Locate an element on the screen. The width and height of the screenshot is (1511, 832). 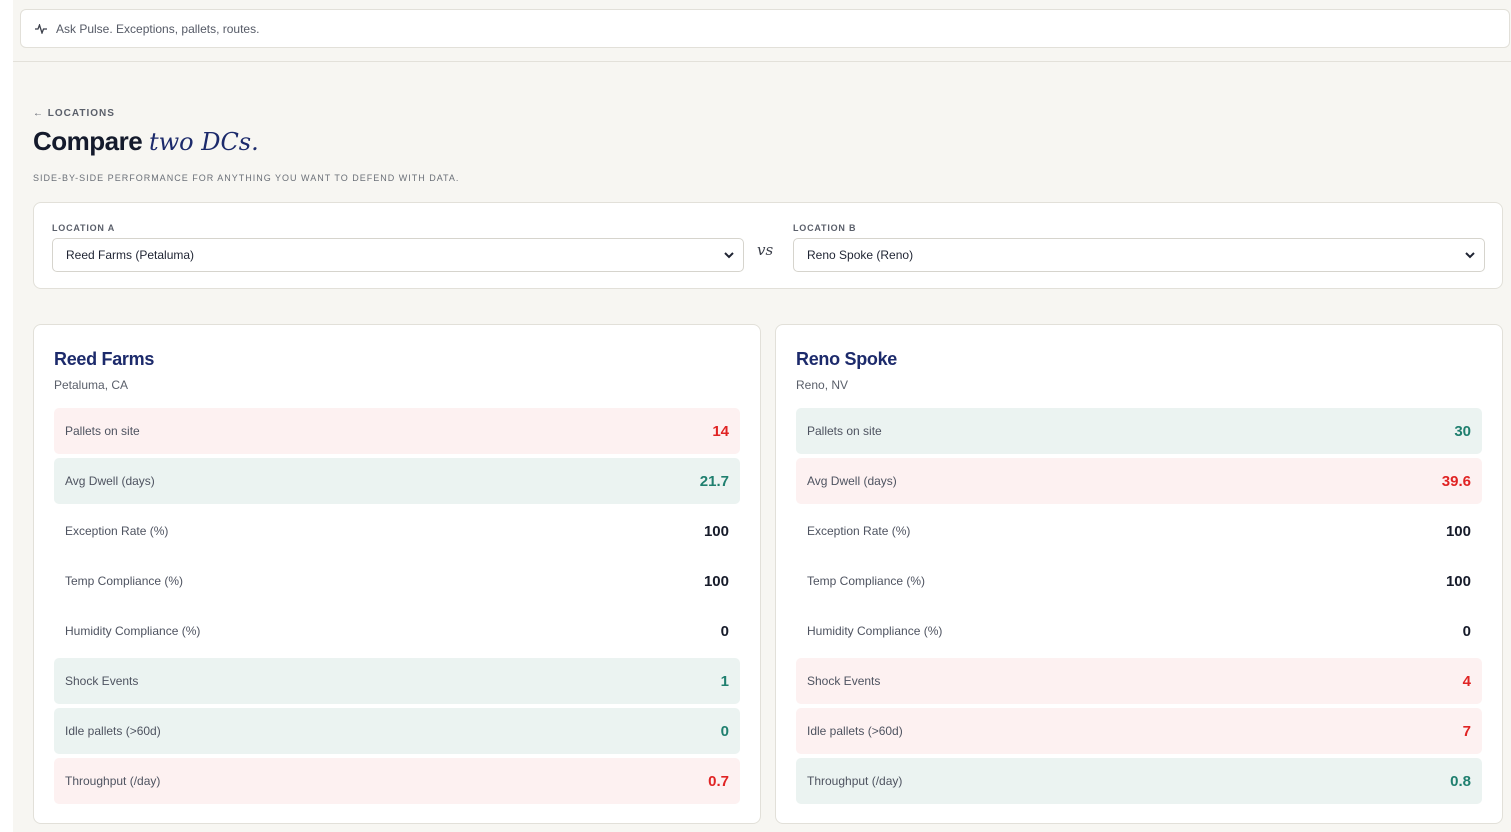
location-a-select: Reed Farms (Petaluma) is located at coordinates (398, 255).